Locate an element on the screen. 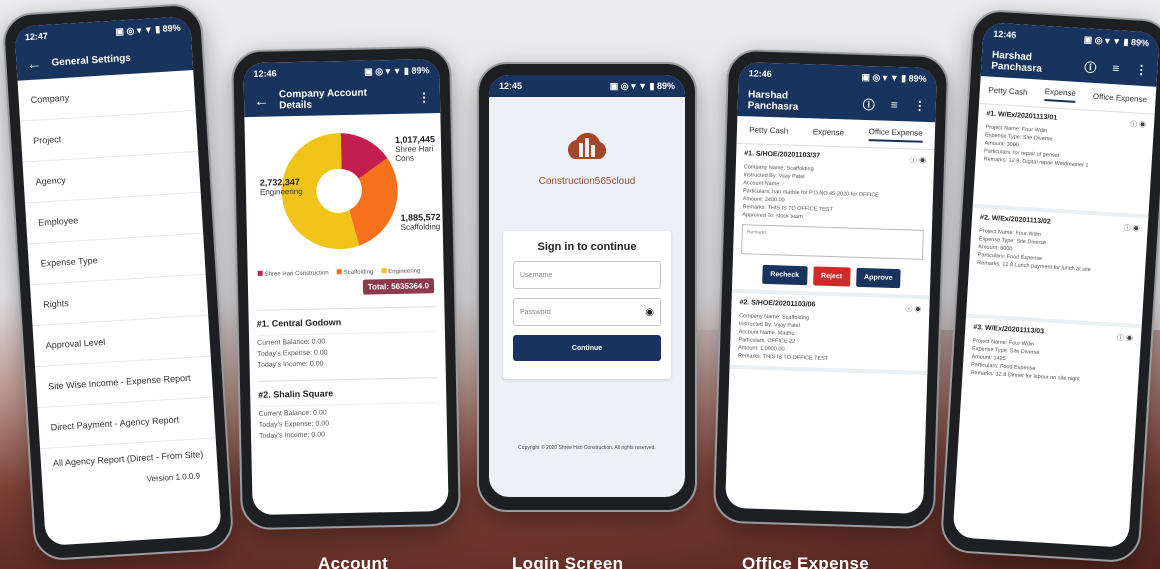  menu-item-label: Project is located at coordinates (47, 140).